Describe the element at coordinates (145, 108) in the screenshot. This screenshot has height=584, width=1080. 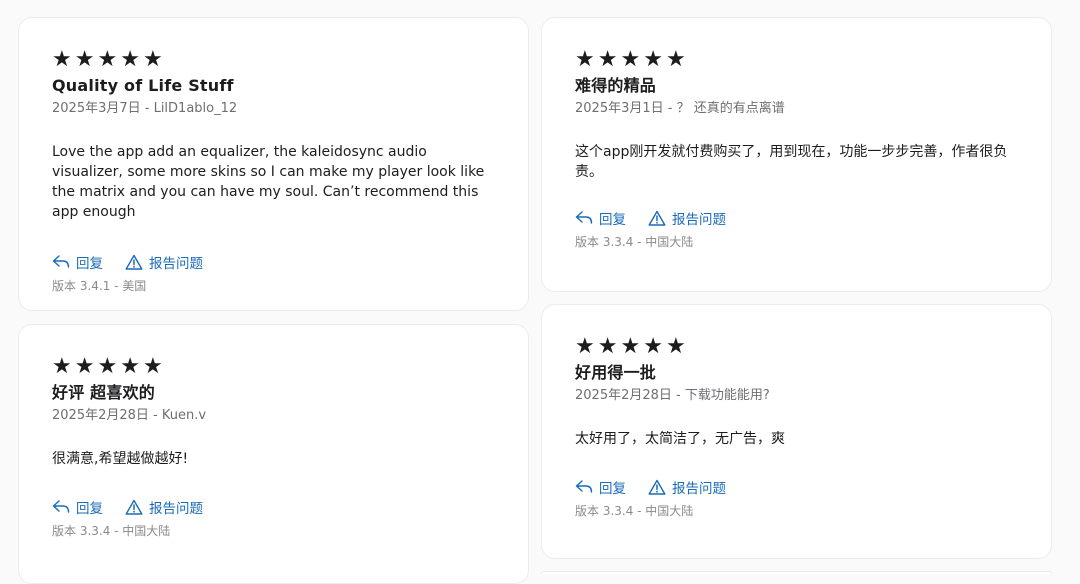
I see `review-date-author: 2025年3月7日 - LilD1ablo_12` at that location.